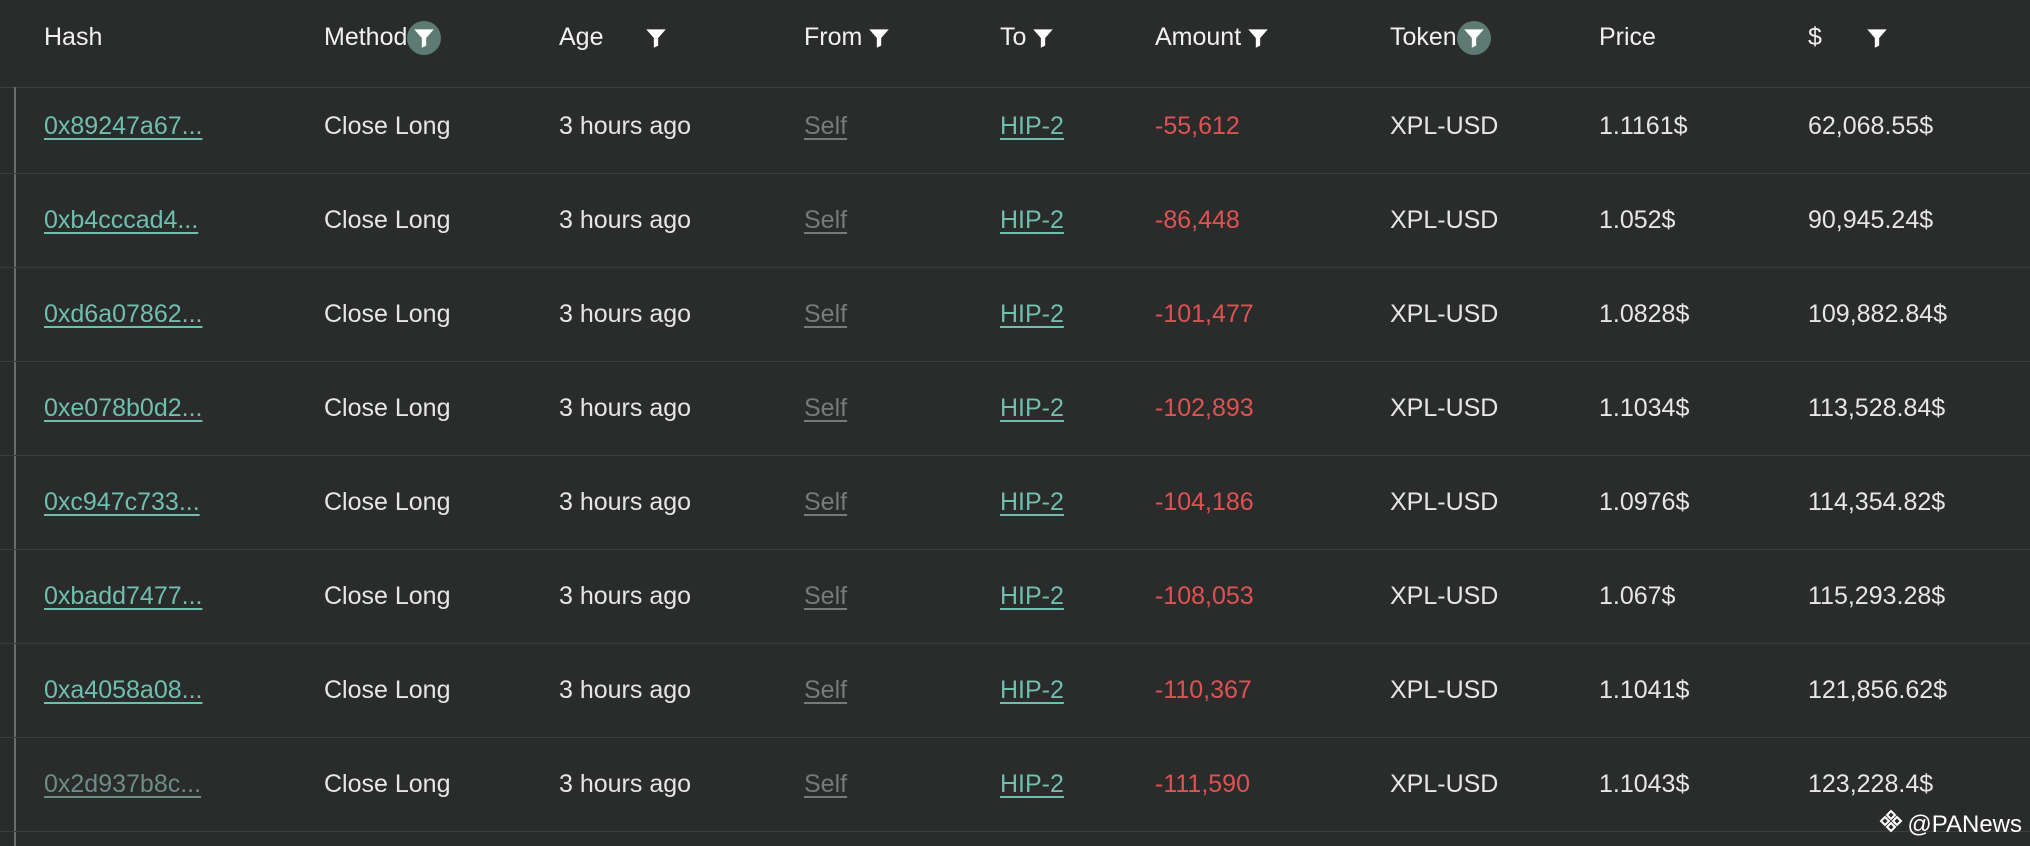 The height and width of the screenshot is (846, 2030). I want to click on amount-cell: -111,590, so click(1202, 784).